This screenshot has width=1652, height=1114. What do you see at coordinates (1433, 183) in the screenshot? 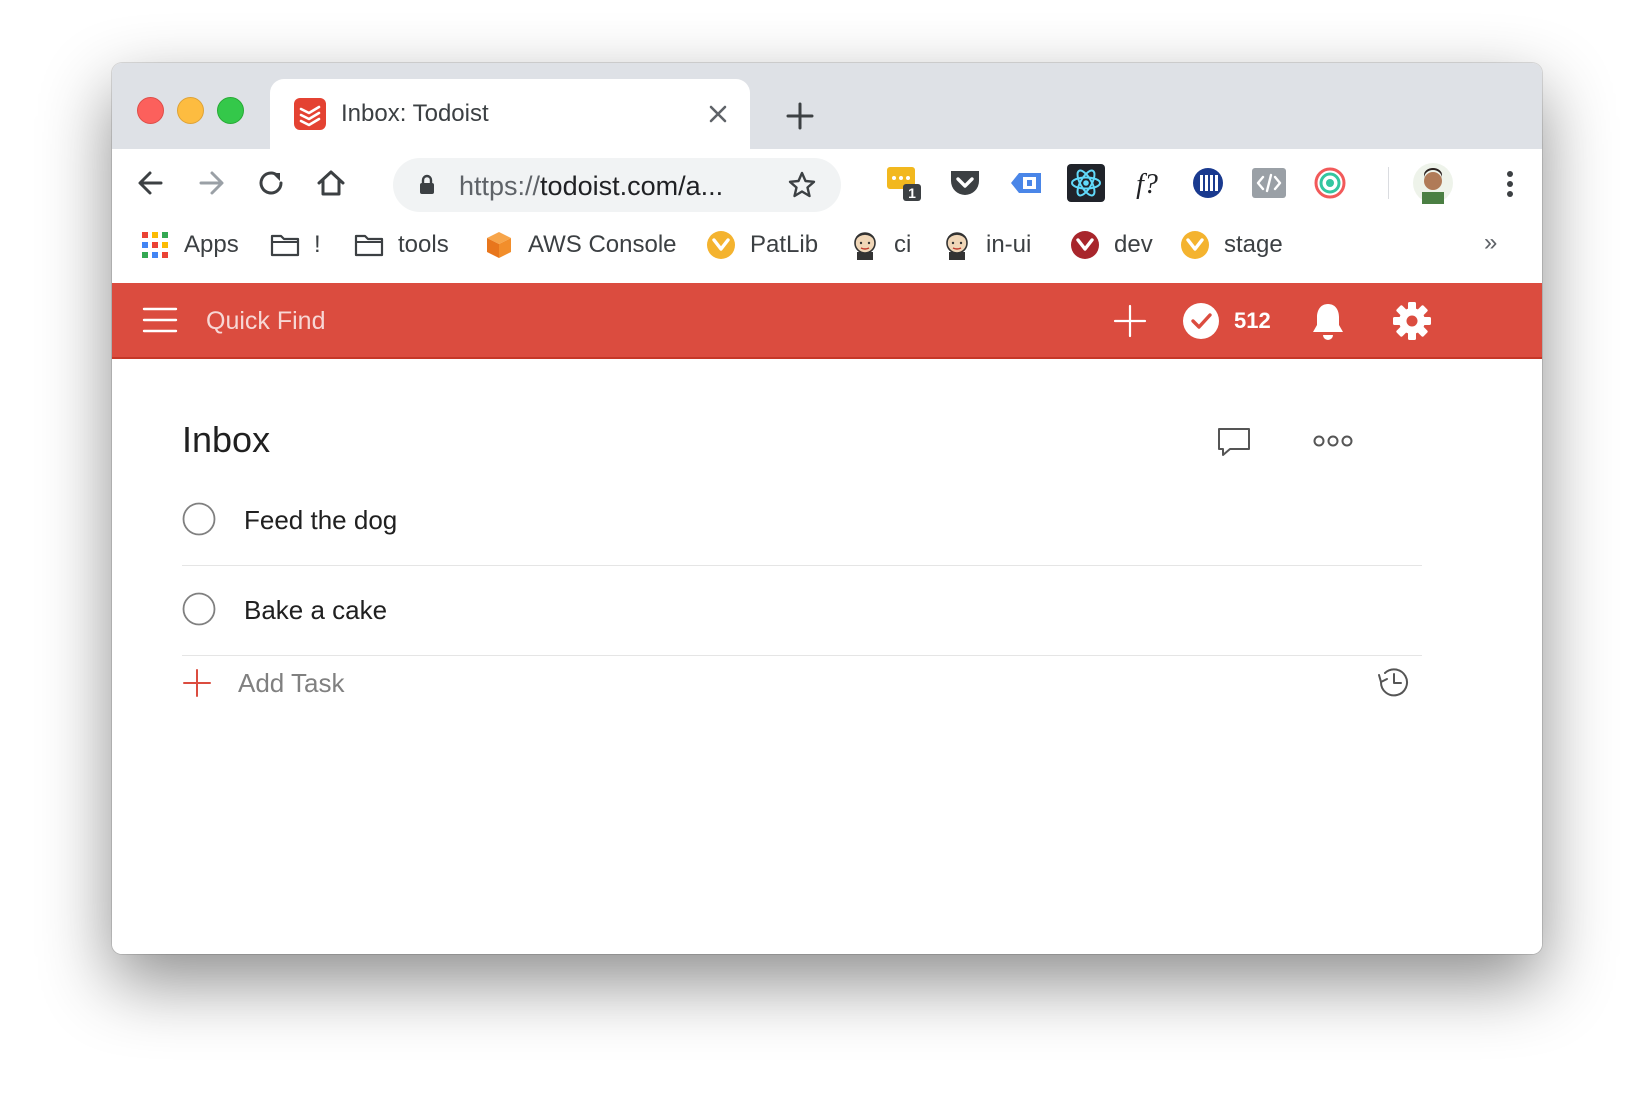
I see `profile-avatar` at bounding box center [1433, 183].